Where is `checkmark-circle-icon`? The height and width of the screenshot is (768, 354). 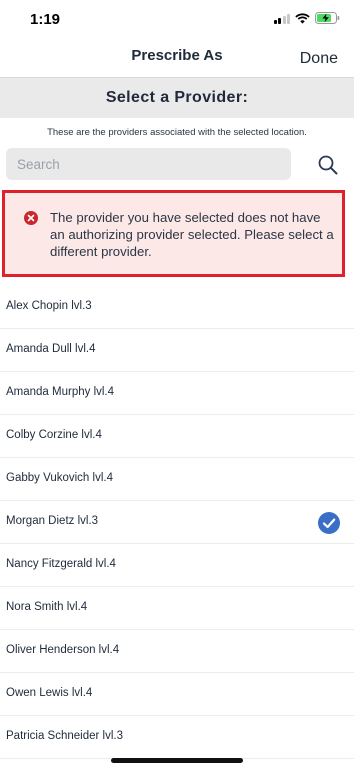 checkmark-circle-icon is located at coordinates (329, 523).